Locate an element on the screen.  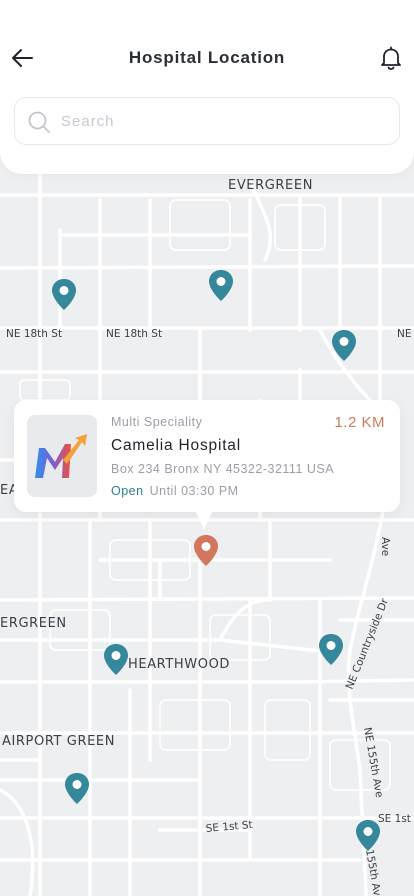
hospital-logo-icon is located at coordinates (61, 456).